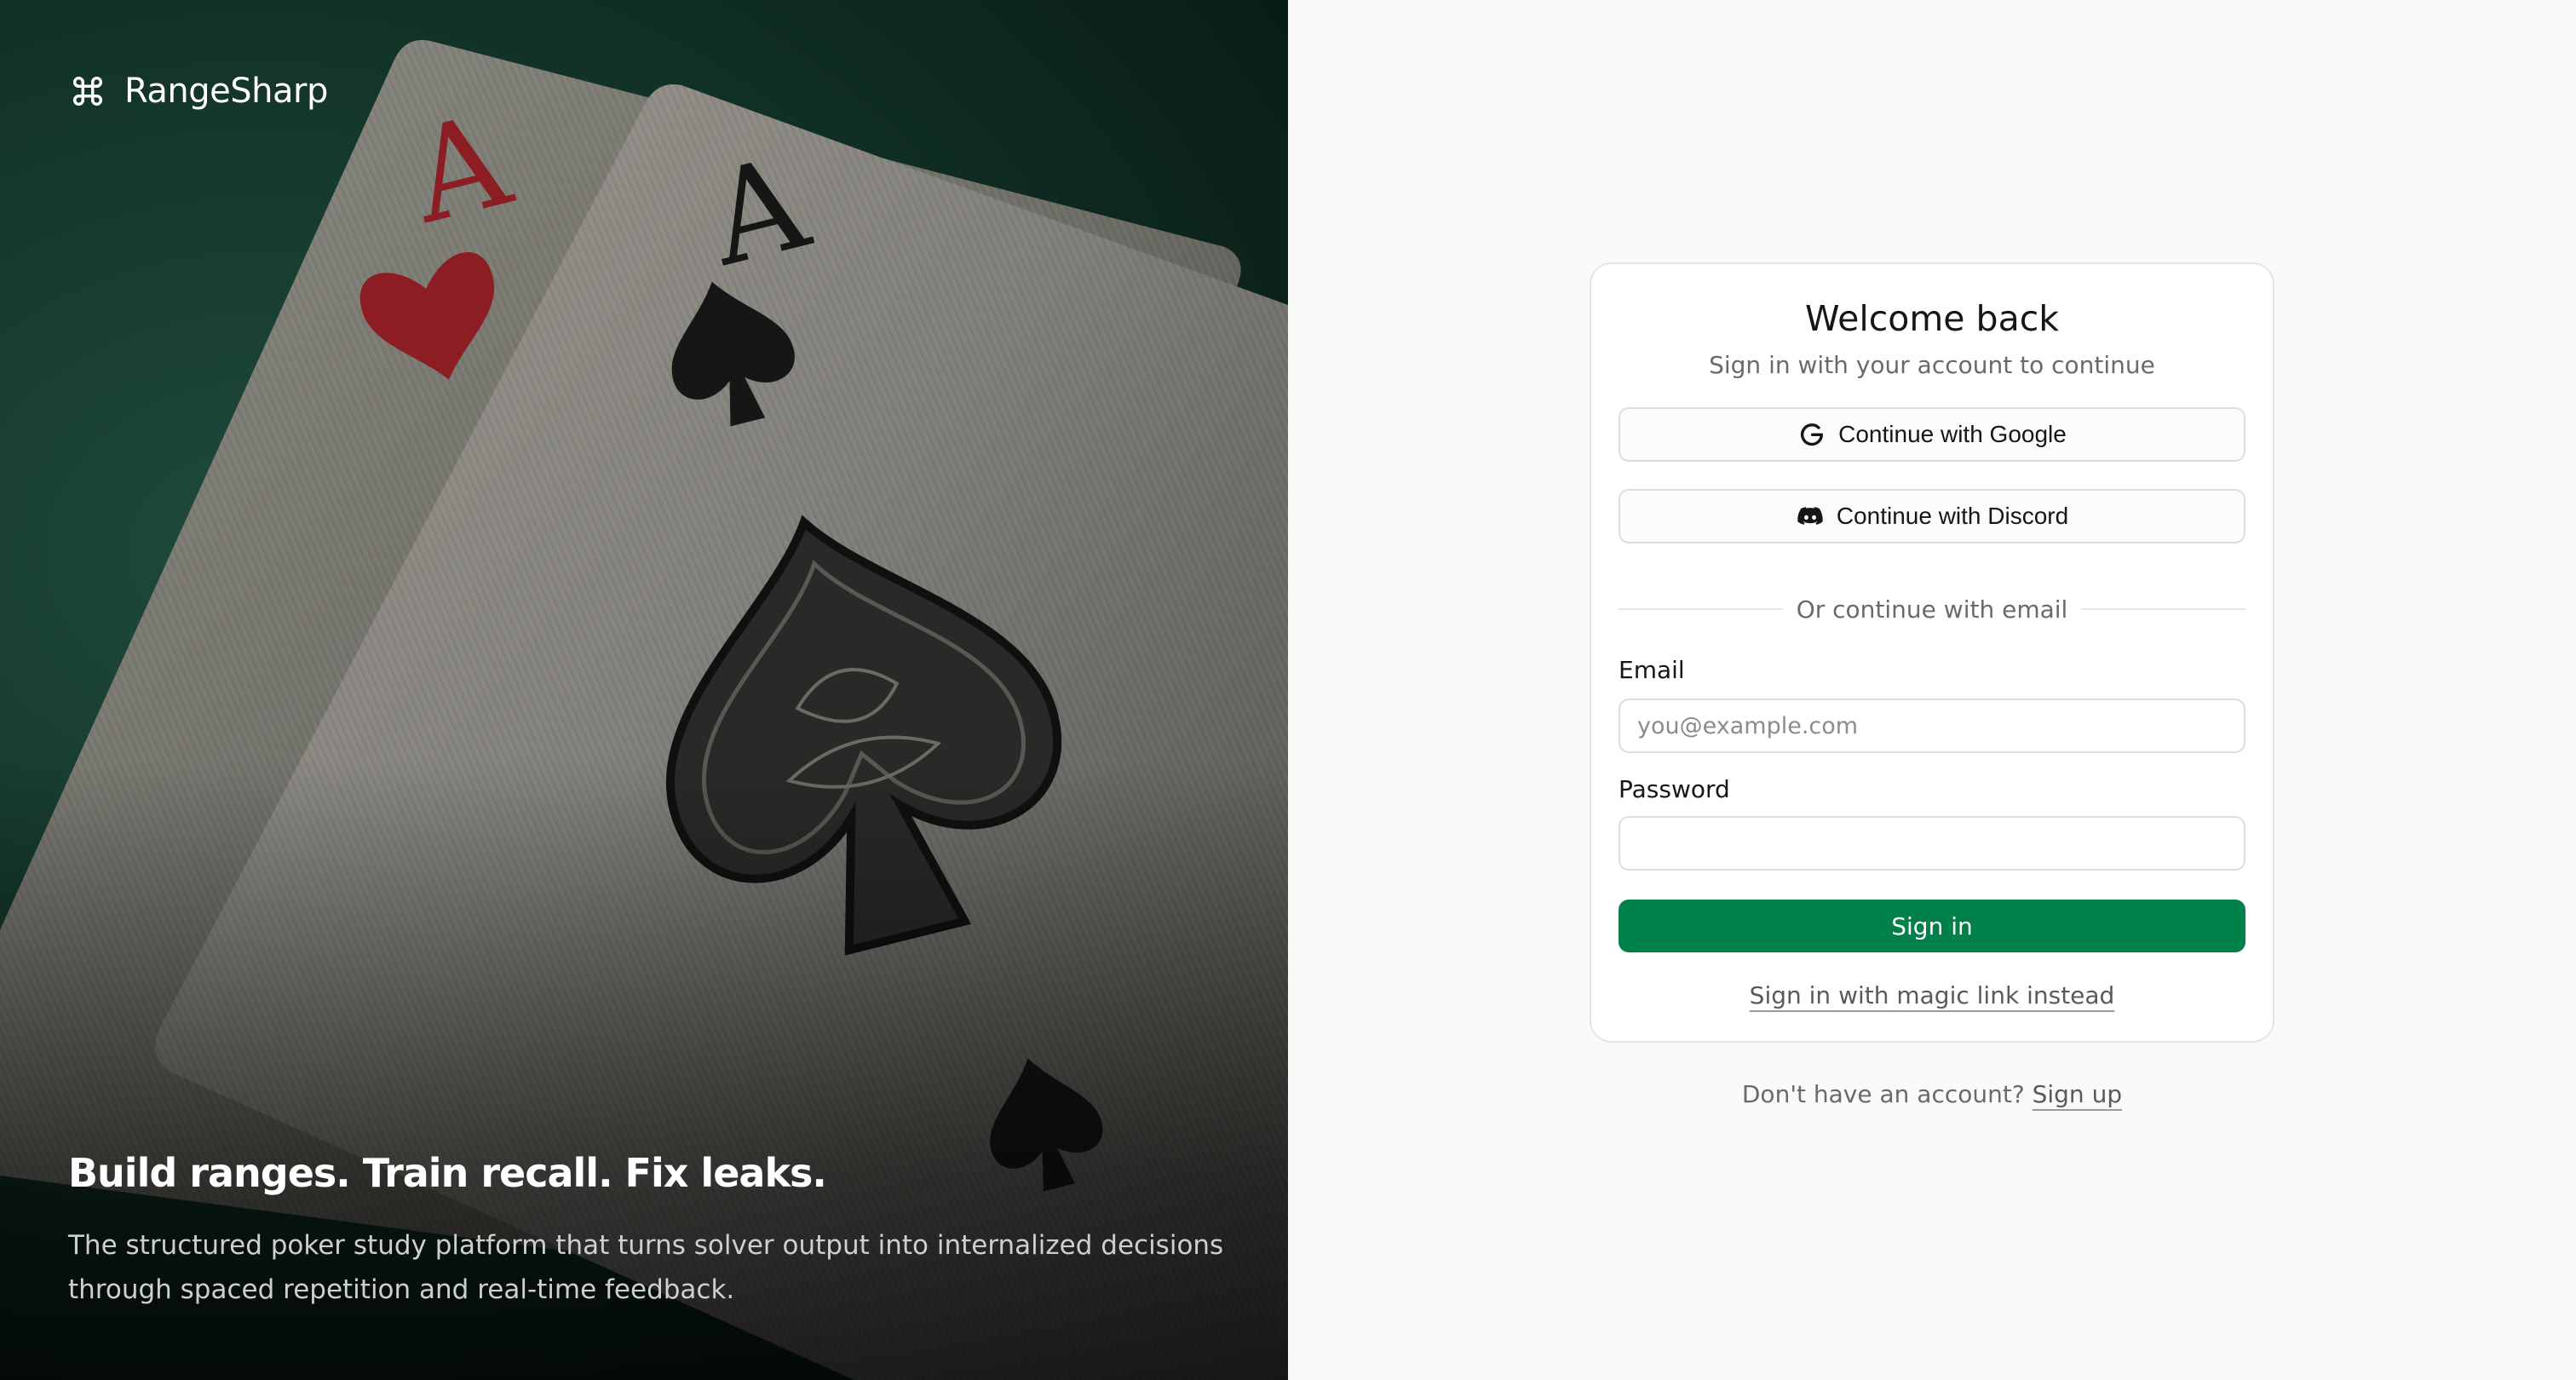 Image resolution: width=2576 pixels, height=1380 pixels. I want to click on email-field, so click(1932, 726).